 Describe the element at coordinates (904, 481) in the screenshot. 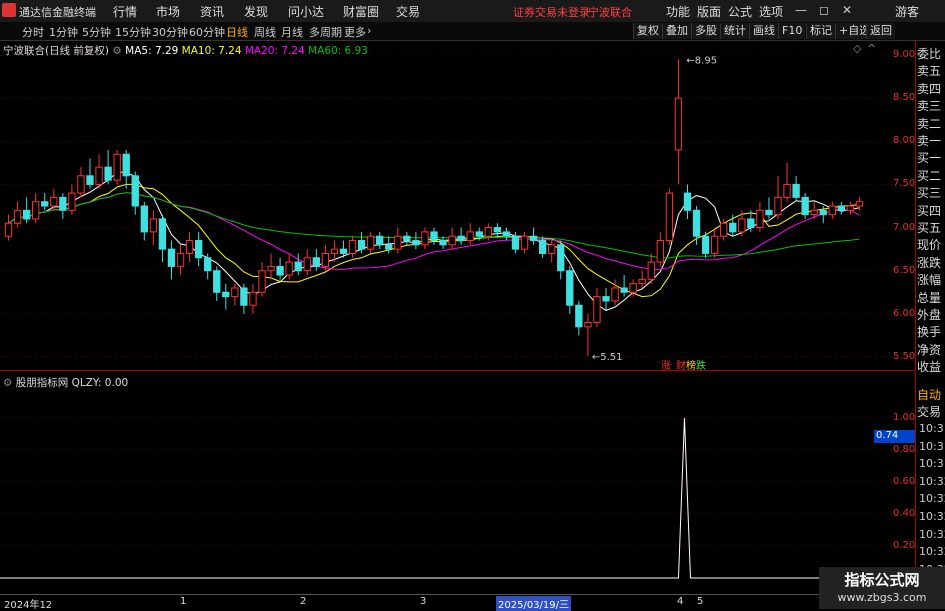

I see `indicator-axis-label: 0.60` at that location.